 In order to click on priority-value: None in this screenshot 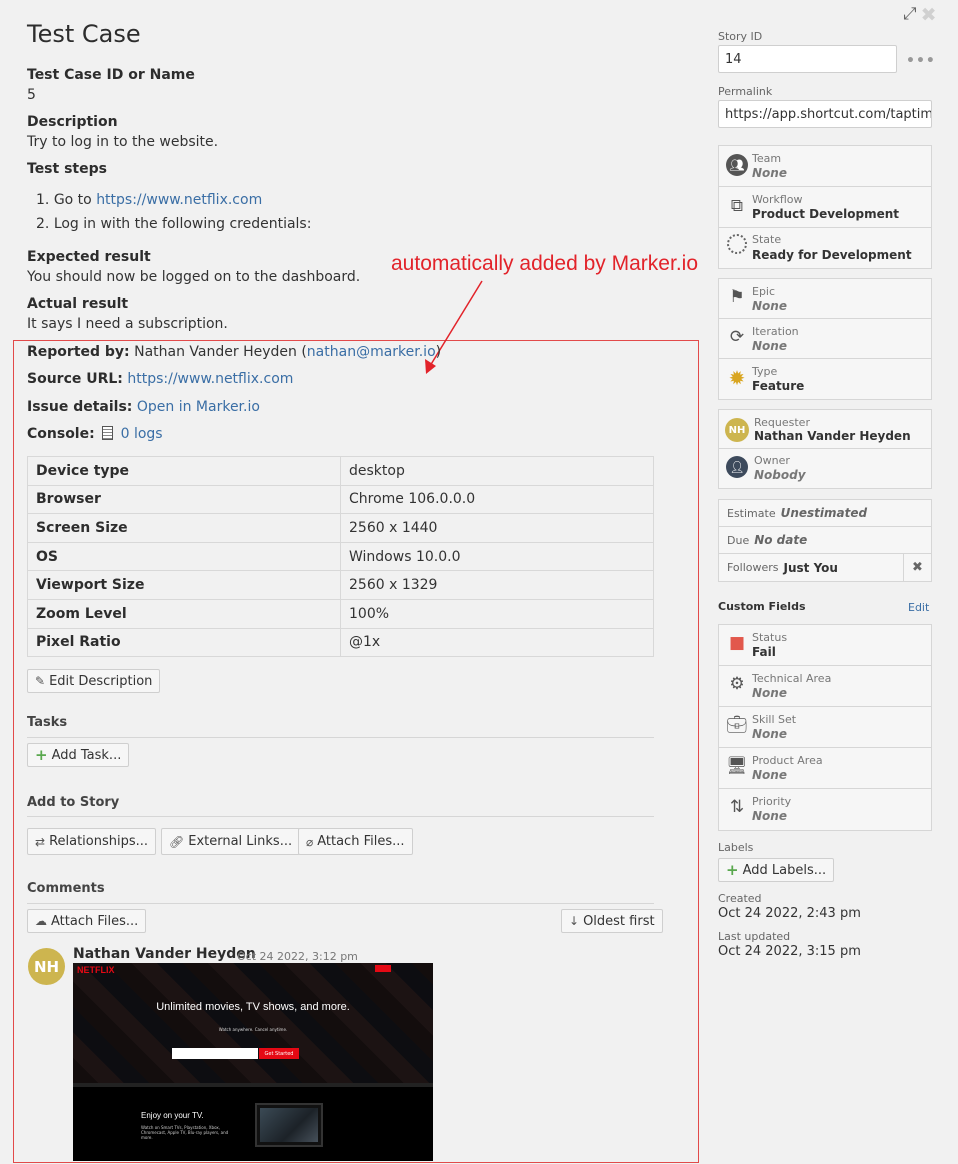, I will do `click(769, 816)`.